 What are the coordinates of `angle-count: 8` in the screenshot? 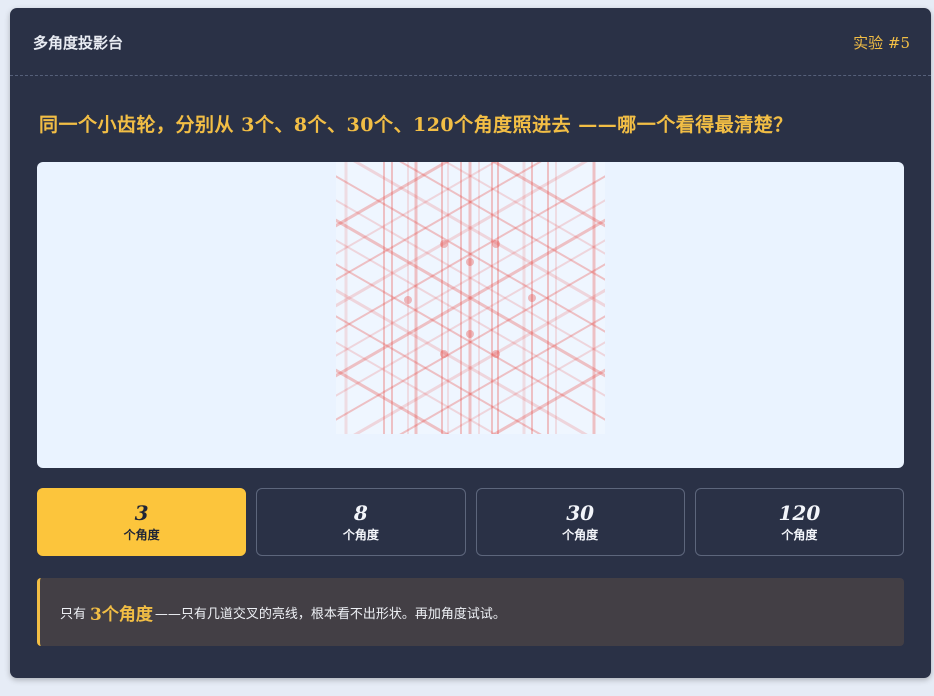 It's located at (360, 513).